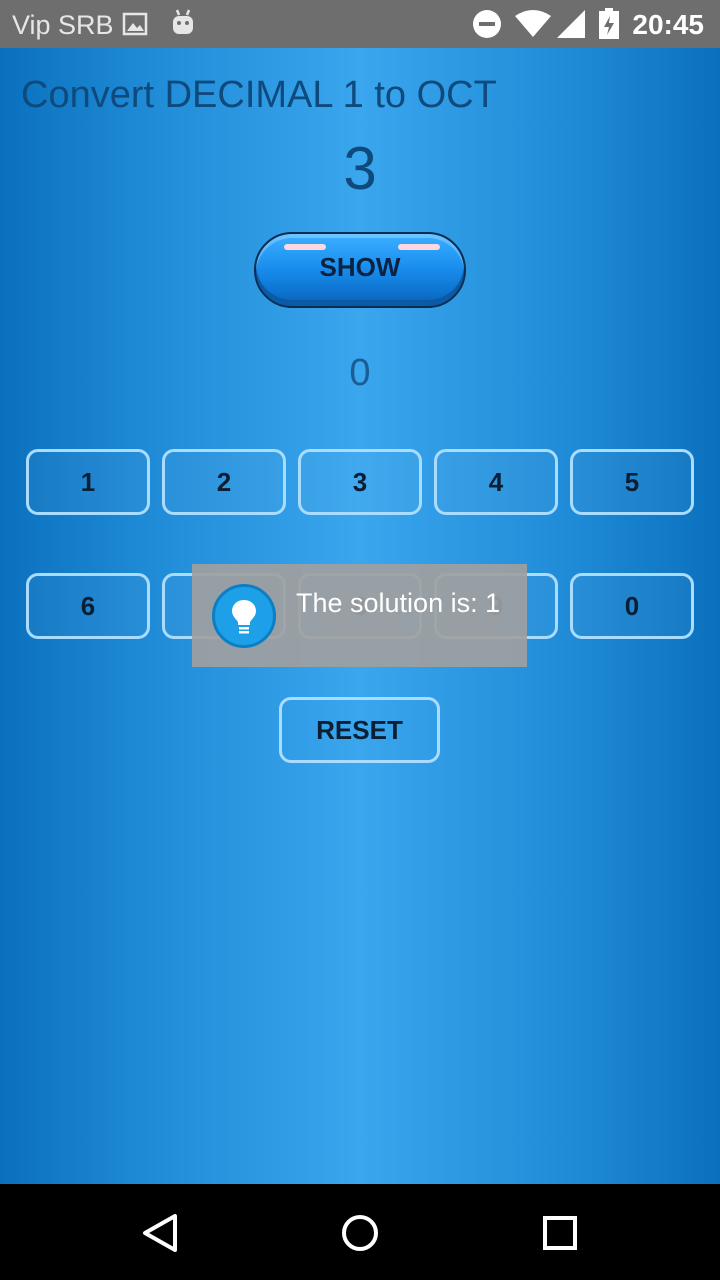  What do you see at coordinates (571, 26) in the screenshot?
I see `signal-icon` at bounding box center [571, 26].